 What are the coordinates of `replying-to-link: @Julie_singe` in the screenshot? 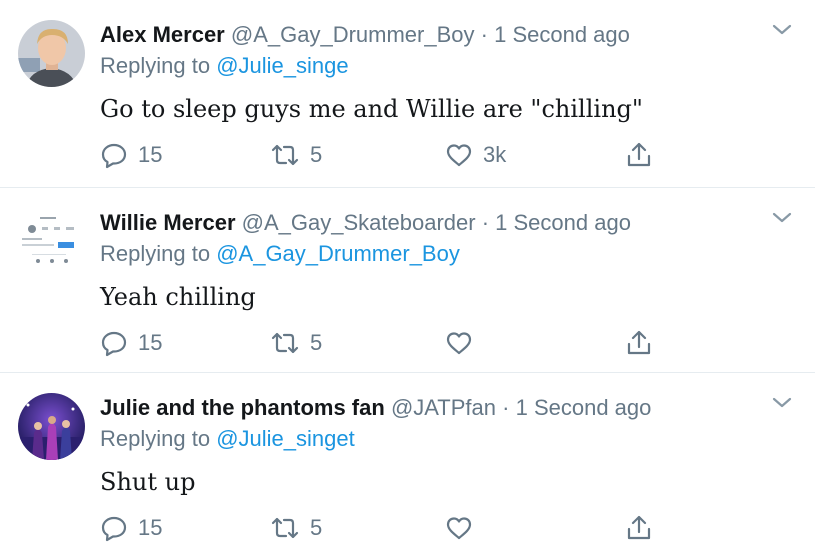 It's located at (282, 65).